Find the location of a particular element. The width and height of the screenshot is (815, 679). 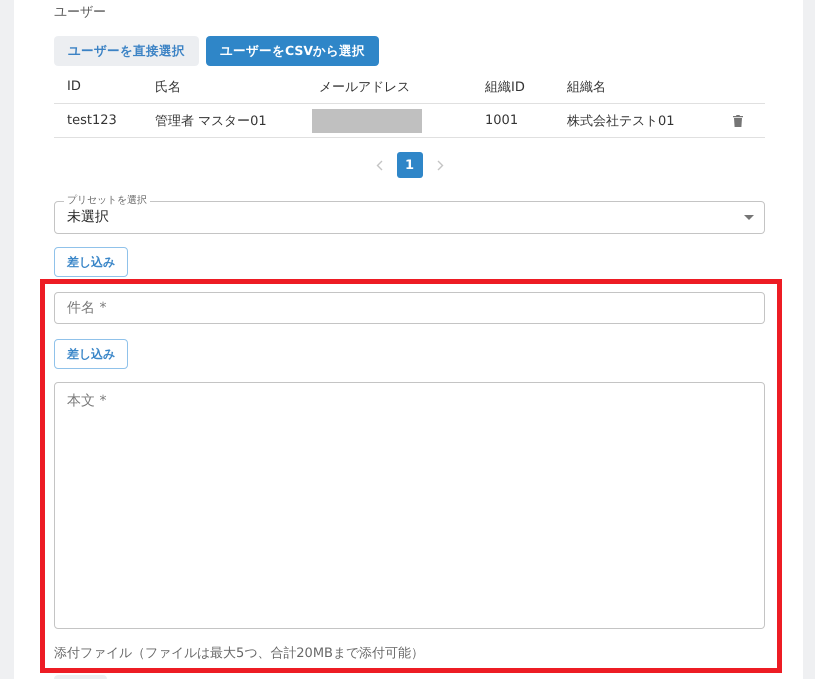

attachment-note: 添付ファイル（ファイルは最大5つ、合計20MBまで添付可能） is located at coordinates (239, 654).